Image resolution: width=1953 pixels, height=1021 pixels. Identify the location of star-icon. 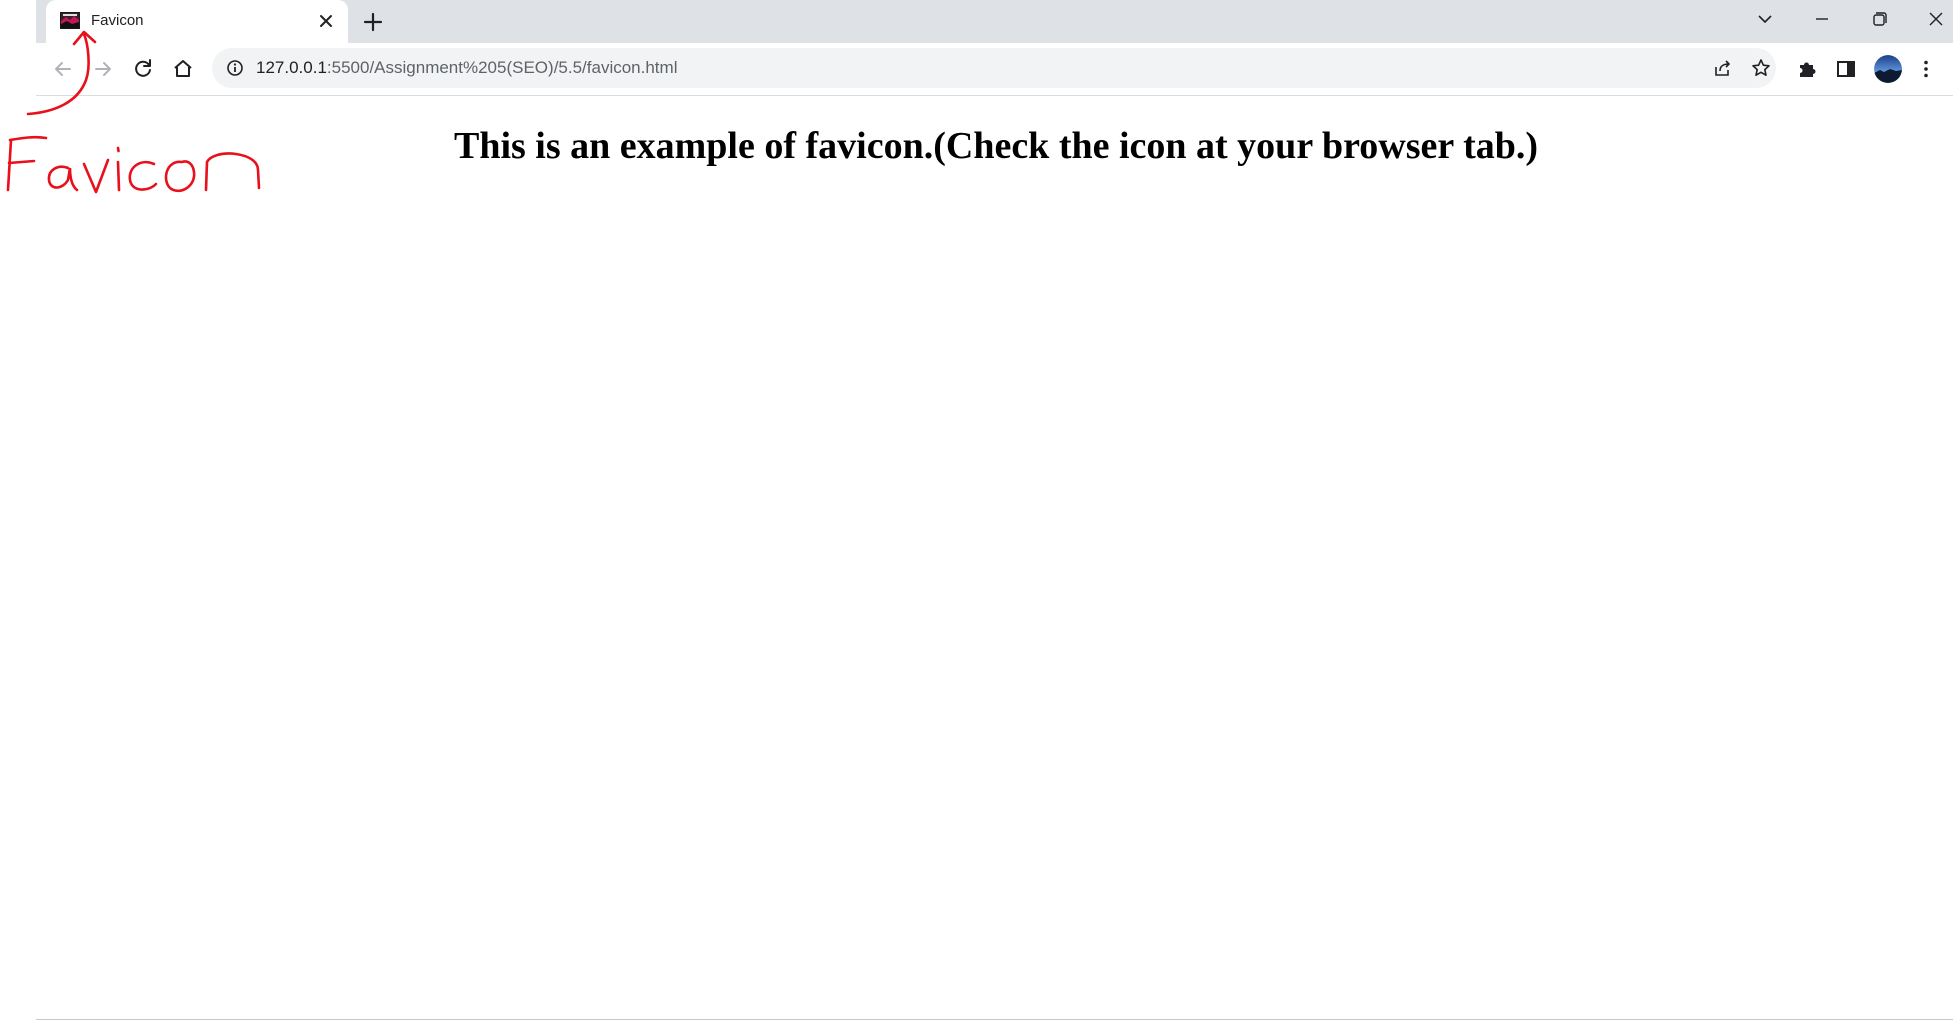
(1761, 68).